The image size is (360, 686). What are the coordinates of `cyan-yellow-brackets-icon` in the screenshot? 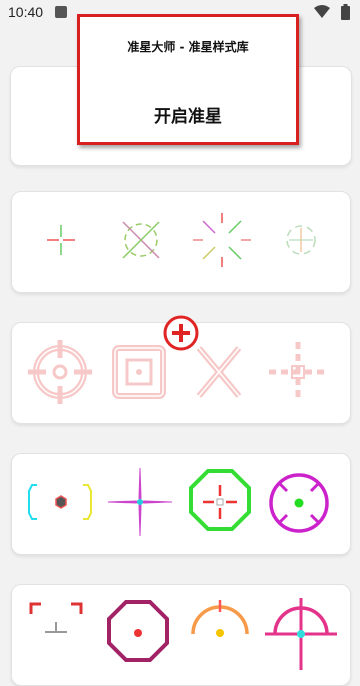 It's located at (56, 503).